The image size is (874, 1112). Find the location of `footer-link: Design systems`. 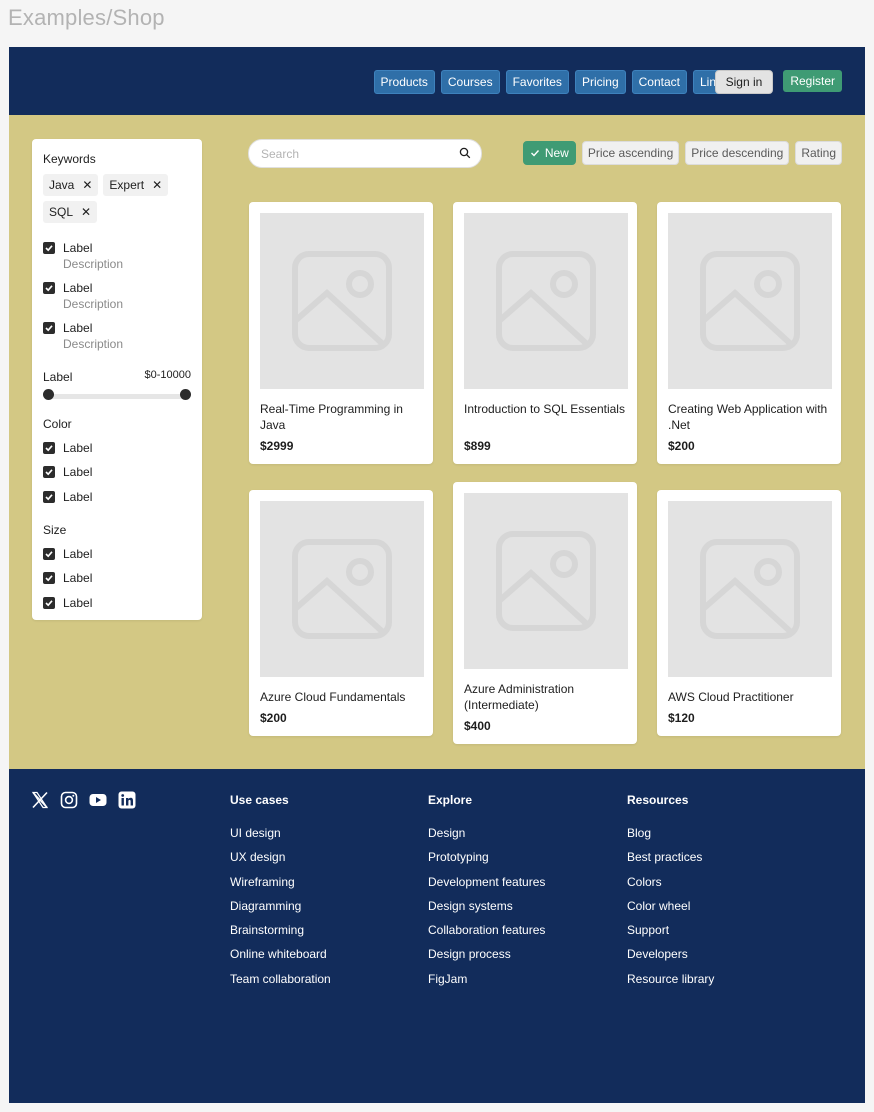

footer-link: Design systems is located at coordinates (486, 912).